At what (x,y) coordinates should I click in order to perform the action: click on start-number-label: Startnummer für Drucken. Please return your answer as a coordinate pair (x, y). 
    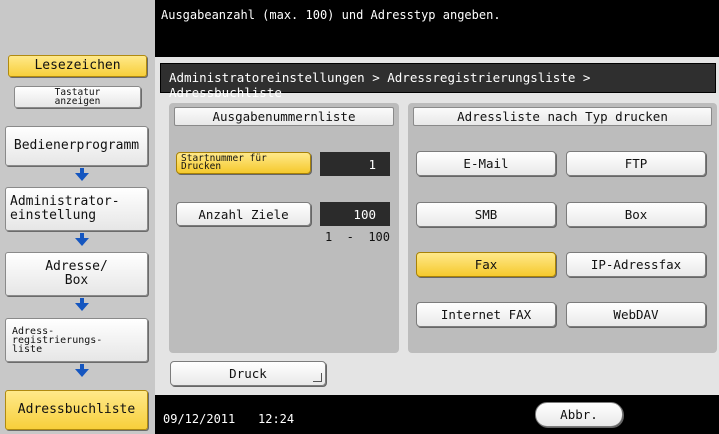
    Looking at the image, I should click on (224, 162).